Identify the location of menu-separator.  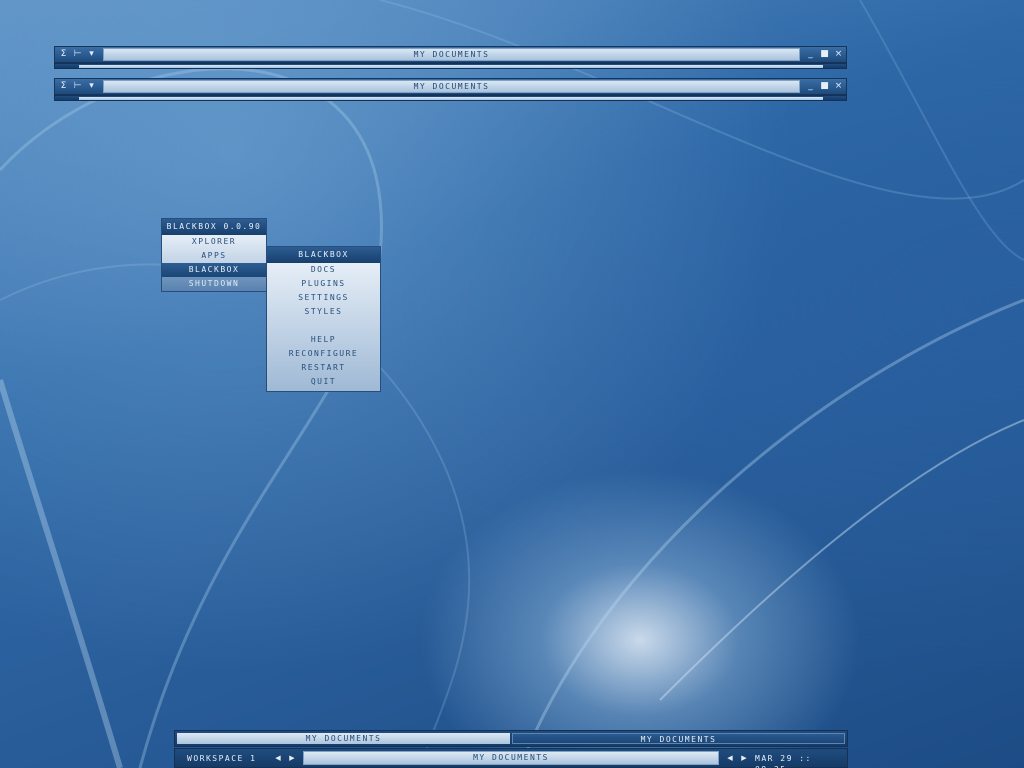
(323, 326).